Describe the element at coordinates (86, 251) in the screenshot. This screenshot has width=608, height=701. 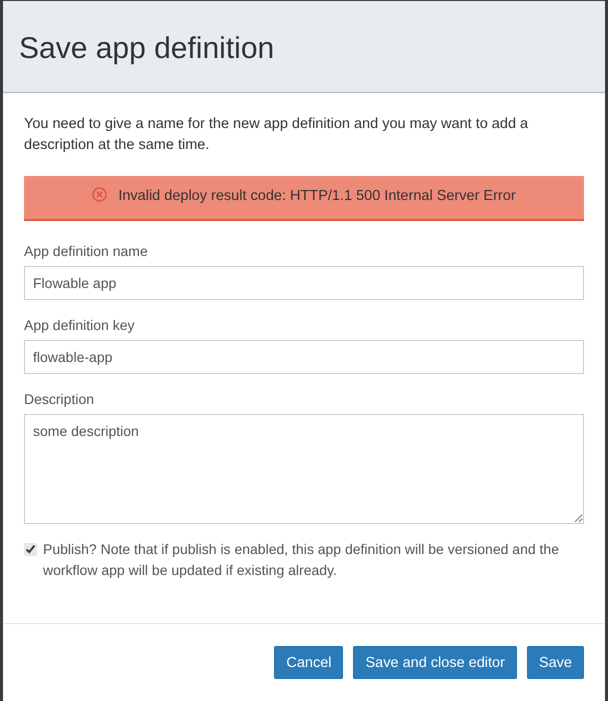
I see `field-label: App definition name` at that location.